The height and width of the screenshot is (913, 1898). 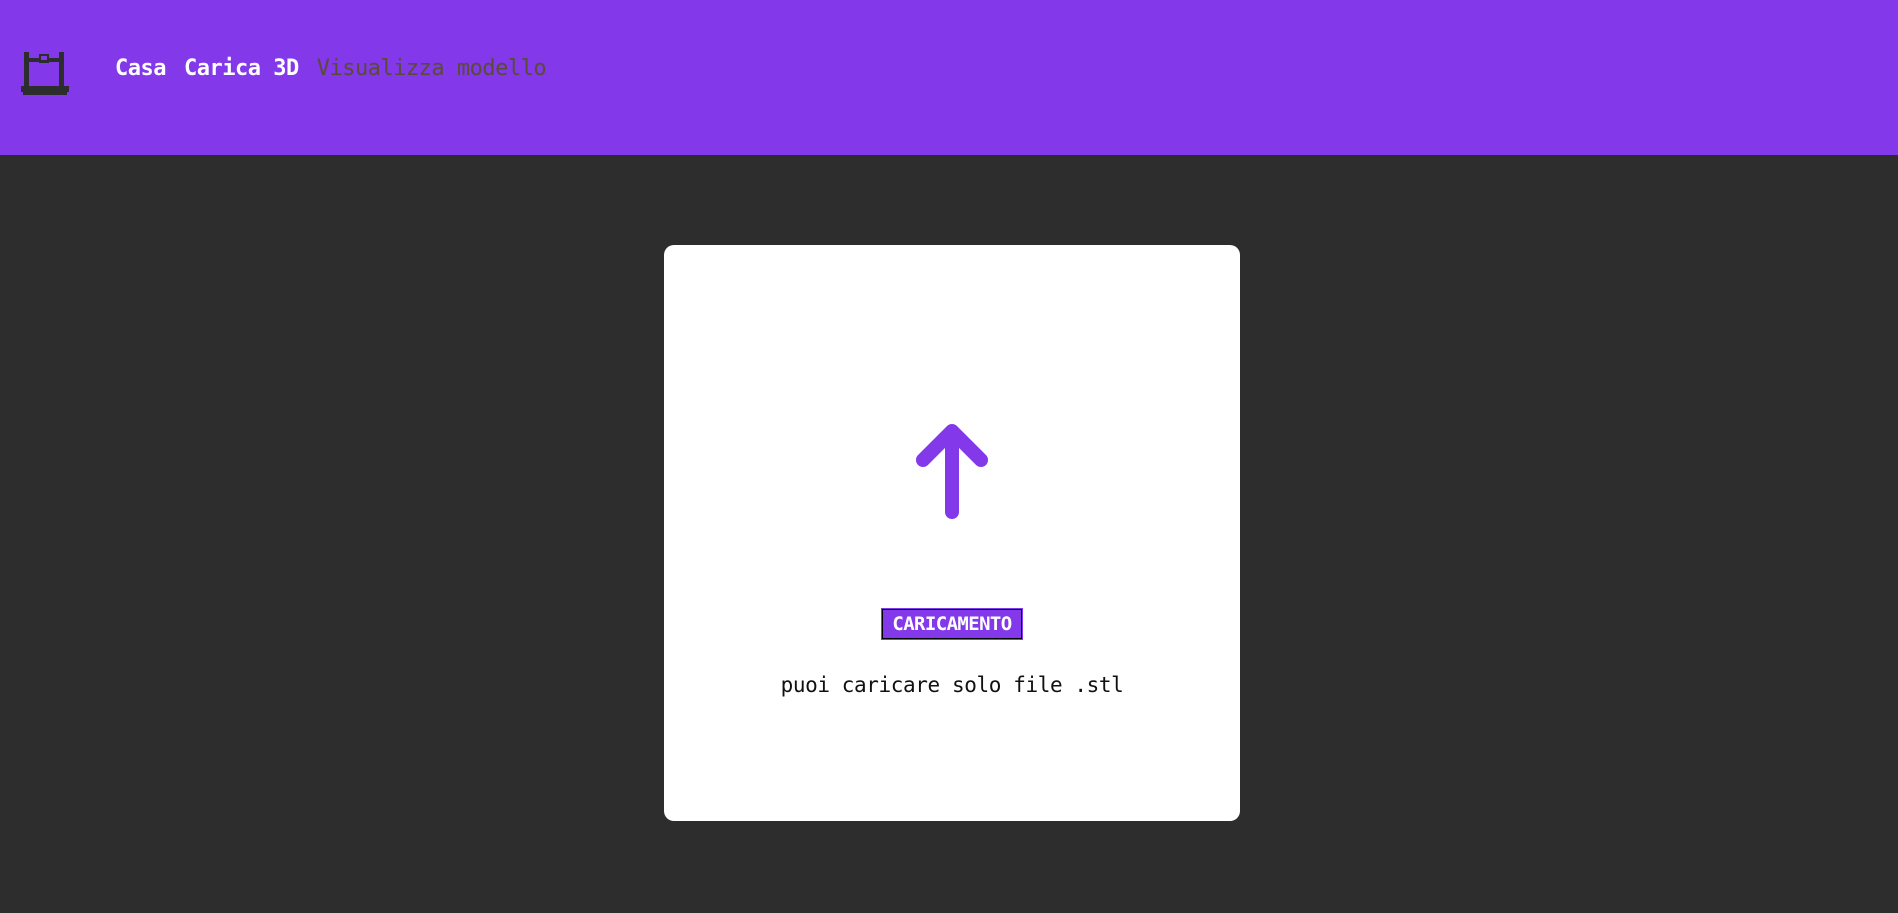 I want to click on upload-button: CARICAMENTO, so click(x=952, y=624).